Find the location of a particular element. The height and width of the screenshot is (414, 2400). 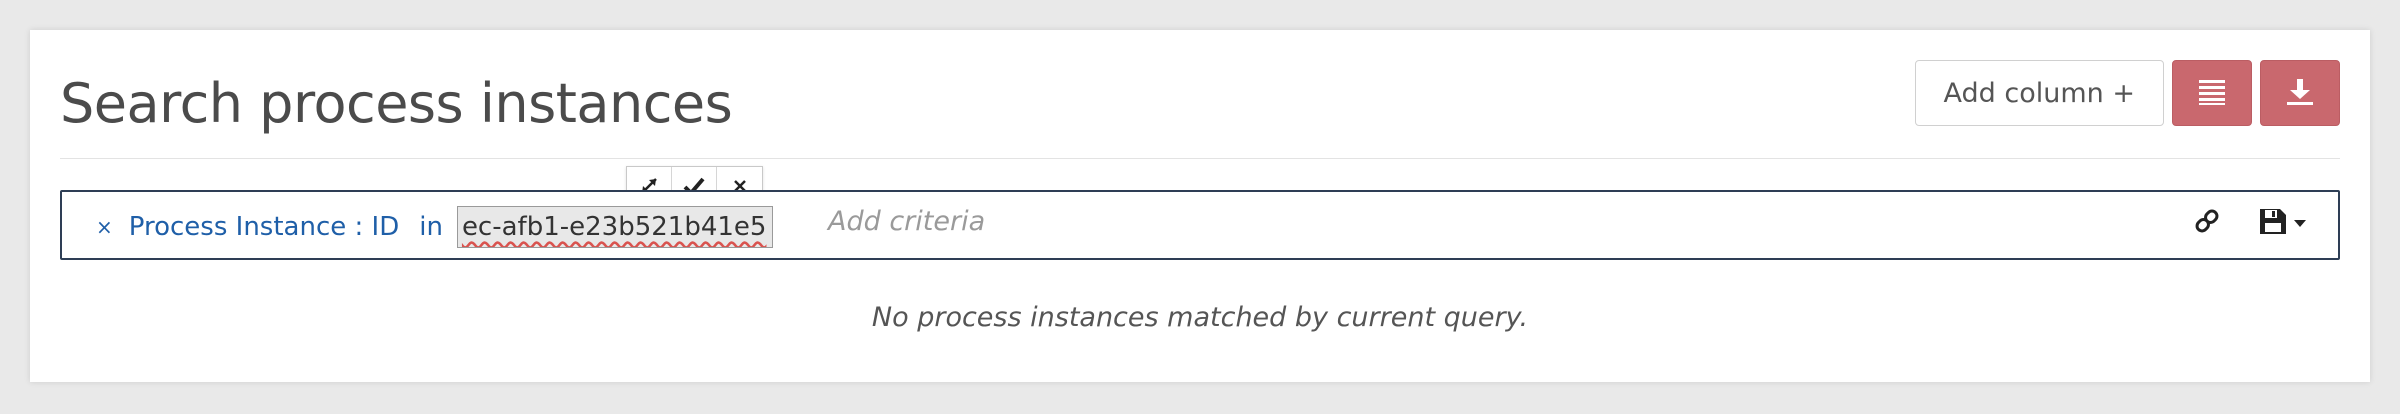

add-column-button: Add column + is located at coordinates (2039, 93).